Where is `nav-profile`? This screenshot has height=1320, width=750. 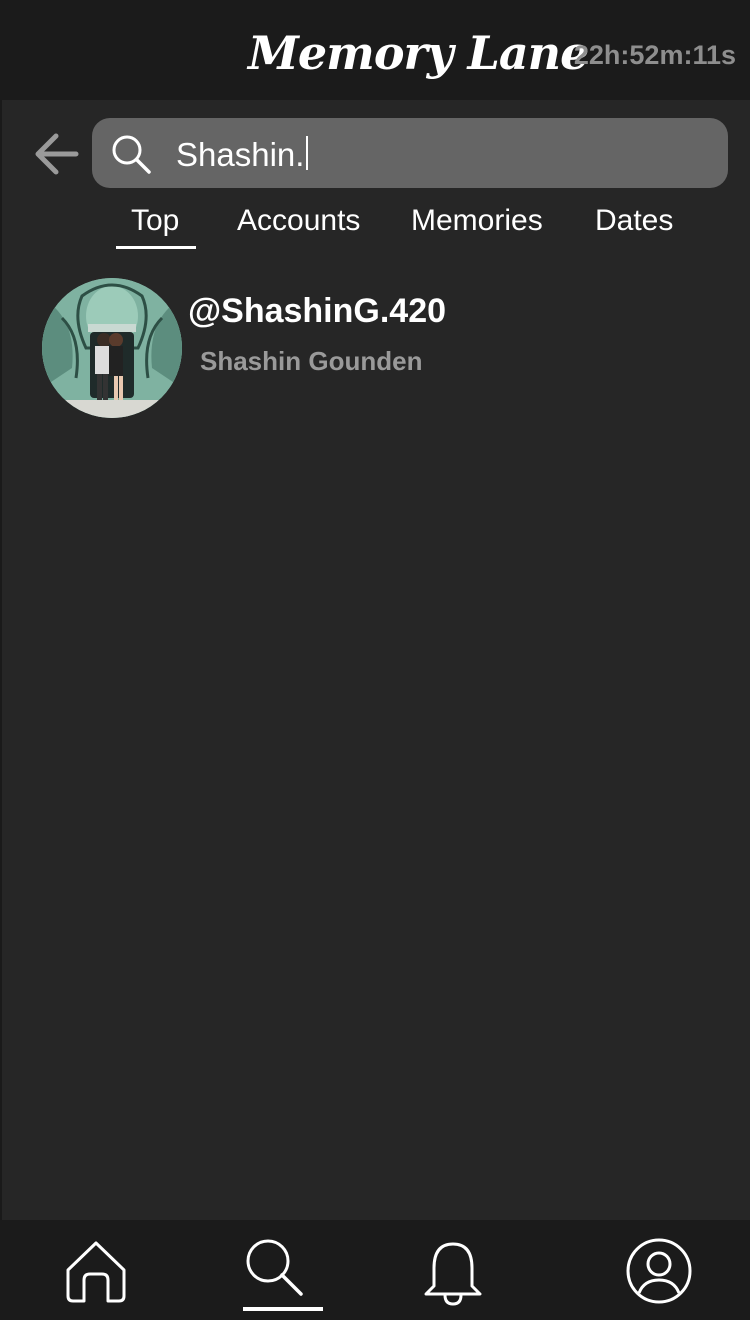
nav-profile is located at coordinates (659, 1271).